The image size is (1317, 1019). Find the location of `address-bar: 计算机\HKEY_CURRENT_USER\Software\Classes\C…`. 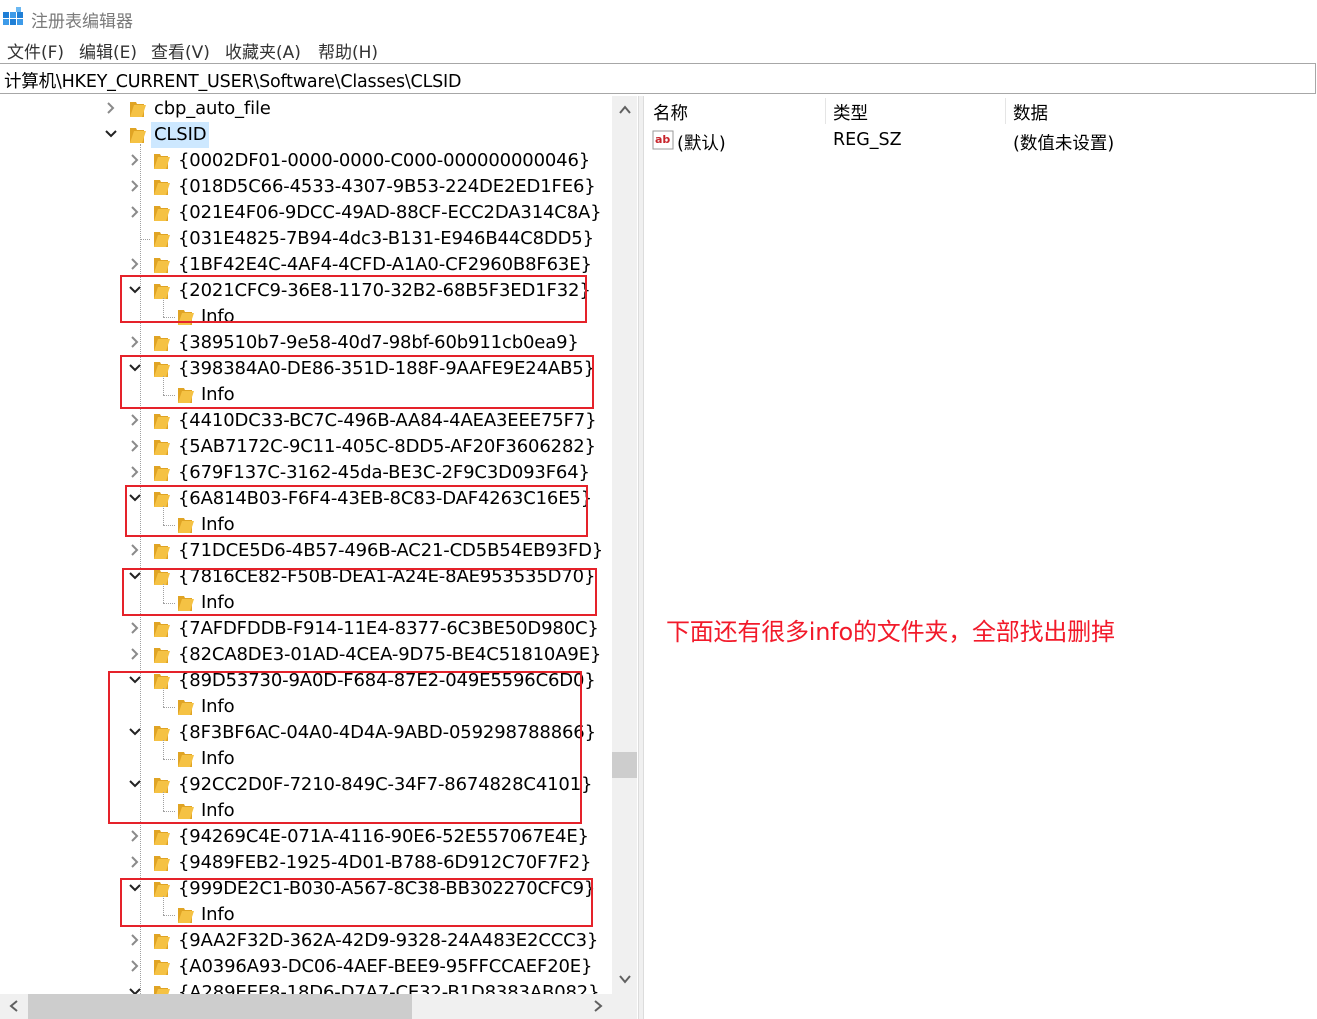

address-bar: 计算机\HKEY_CURRENT_USER\Software\Classes\C… is located at coordinates (658, 78).